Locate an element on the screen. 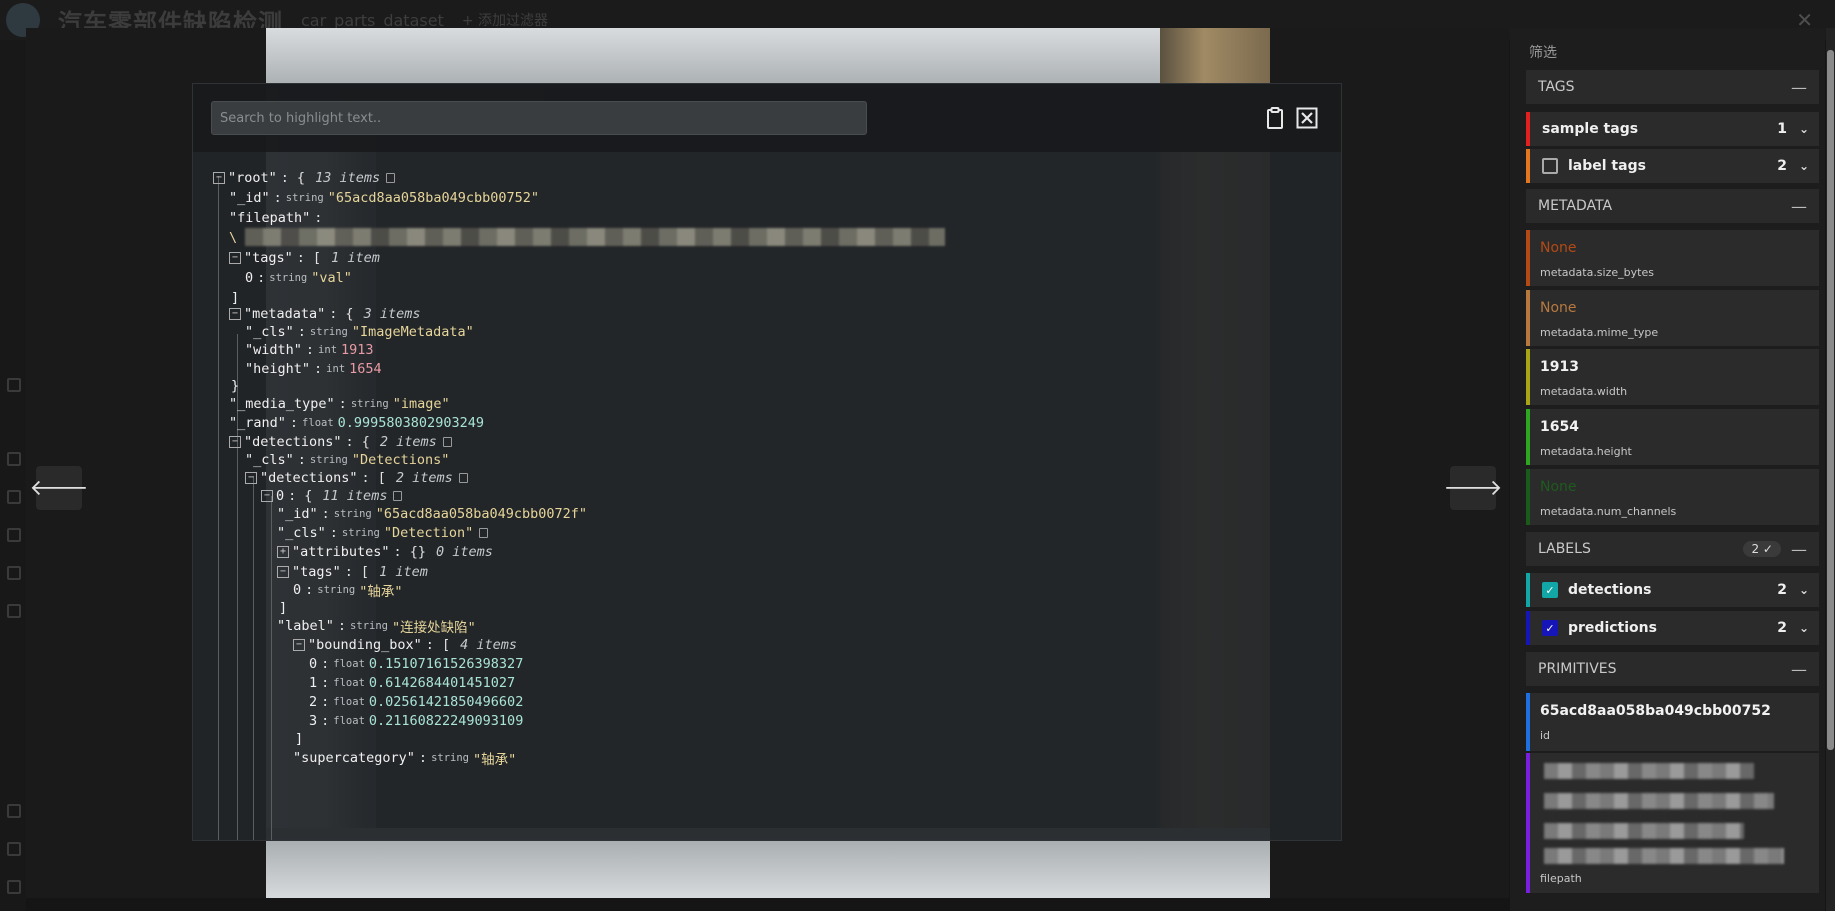 The image size is (1835, 911). add-filter-button: + 添加过滤器 is located at coordinates (505, 20).